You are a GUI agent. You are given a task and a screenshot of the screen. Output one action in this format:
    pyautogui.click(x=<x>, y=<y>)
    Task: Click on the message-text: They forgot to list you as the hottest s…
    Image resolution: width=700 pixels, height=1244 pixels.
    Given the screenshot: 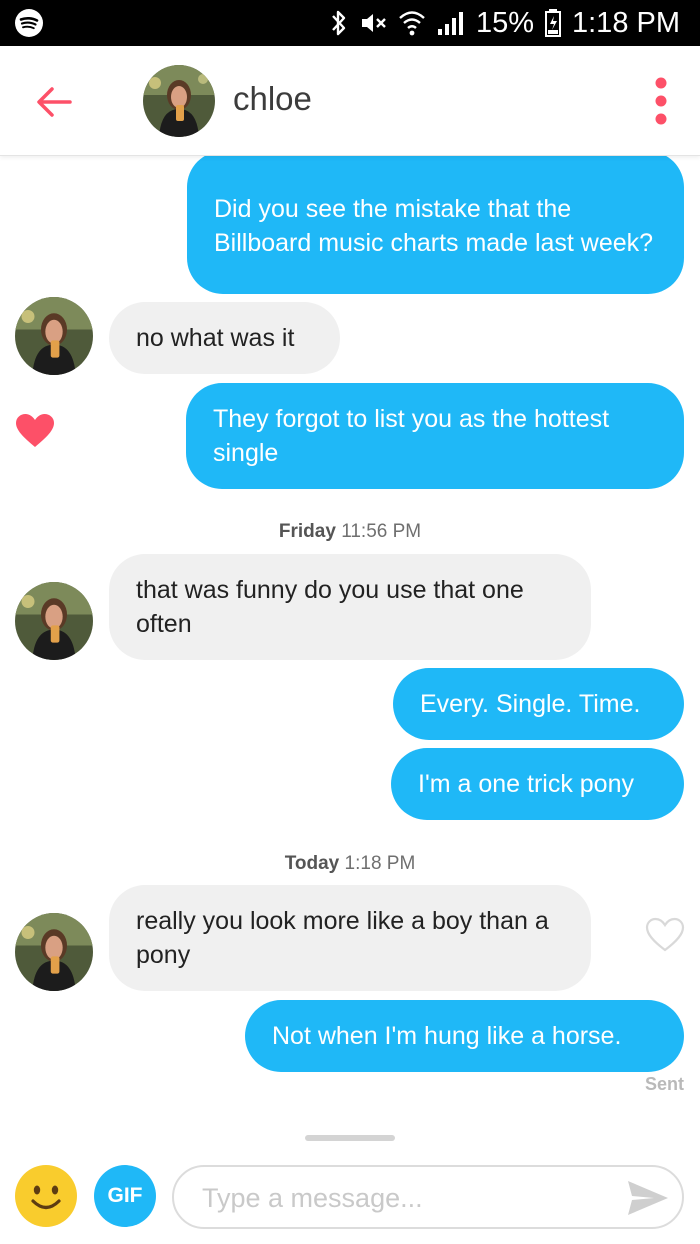 What is the action you would take?
    pyautogui.click(x=411, y=436)
    